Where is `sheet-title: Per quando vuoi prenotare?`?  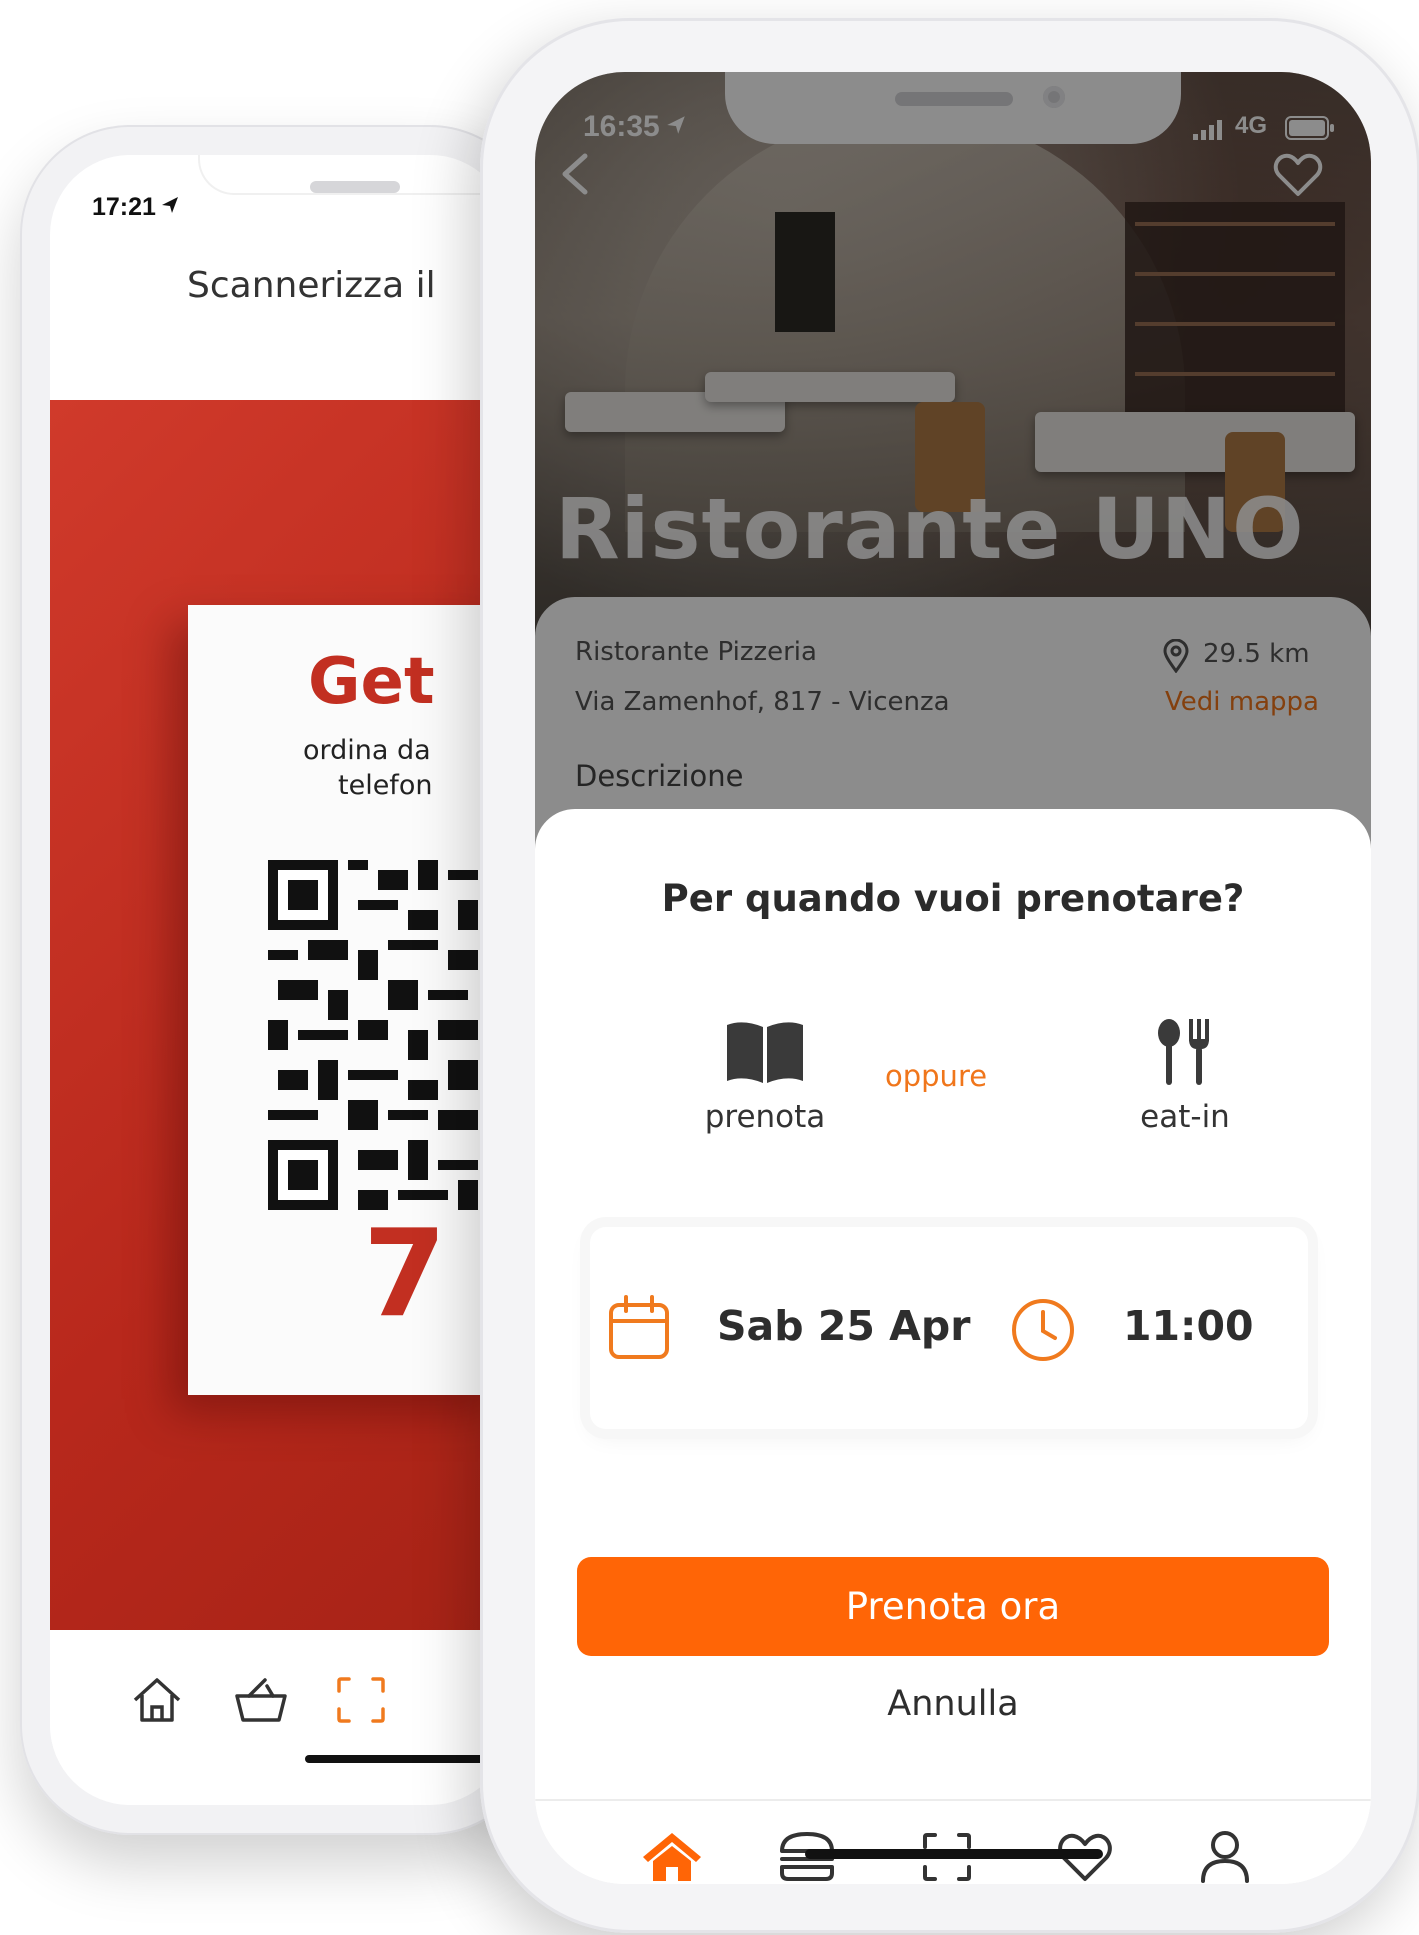 sheet-title: Per quando vuoi prenotare? is located at coordinates (953, 898).